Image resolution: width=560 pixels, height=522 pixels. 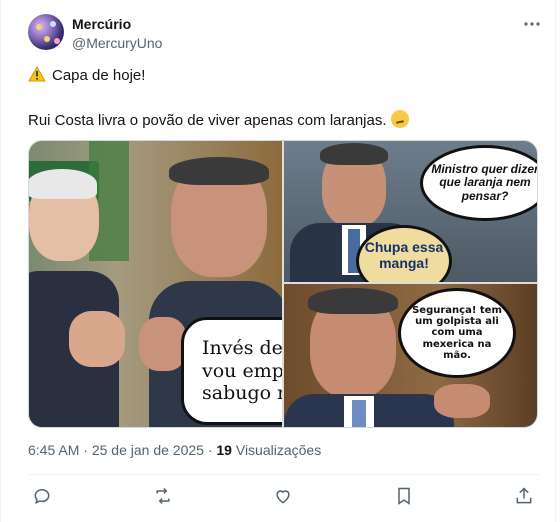 I want to click on more-dots-icon, so click(x=532, y=24).